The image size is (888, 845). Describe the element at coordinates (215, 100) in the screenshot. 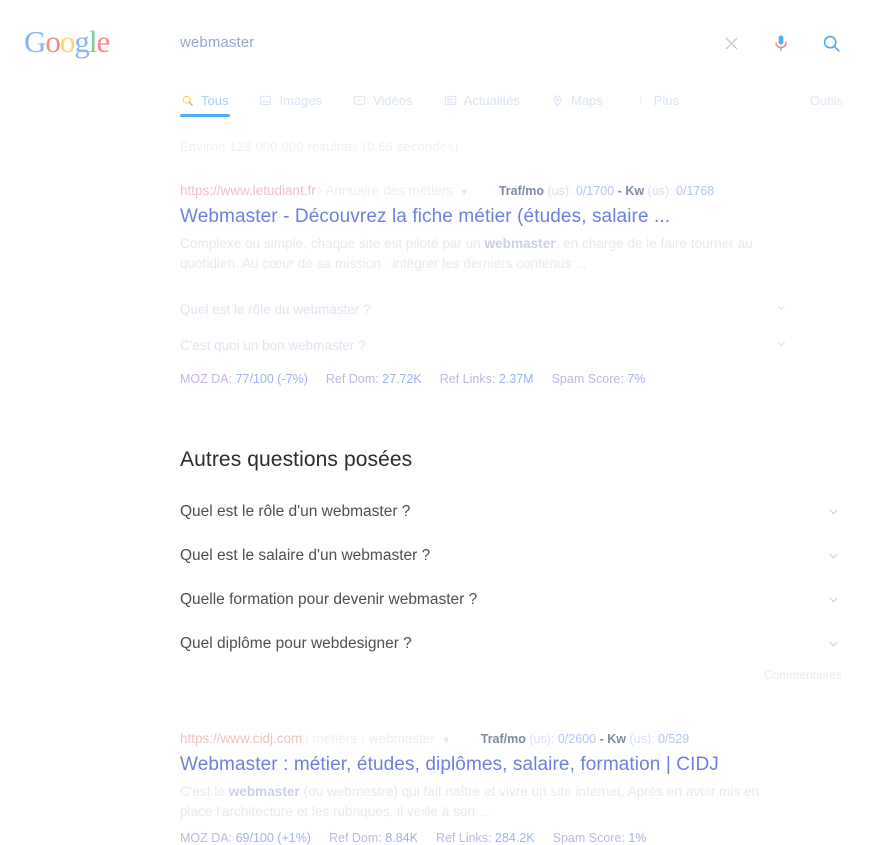

I see `tab-label: Tous` at that location.